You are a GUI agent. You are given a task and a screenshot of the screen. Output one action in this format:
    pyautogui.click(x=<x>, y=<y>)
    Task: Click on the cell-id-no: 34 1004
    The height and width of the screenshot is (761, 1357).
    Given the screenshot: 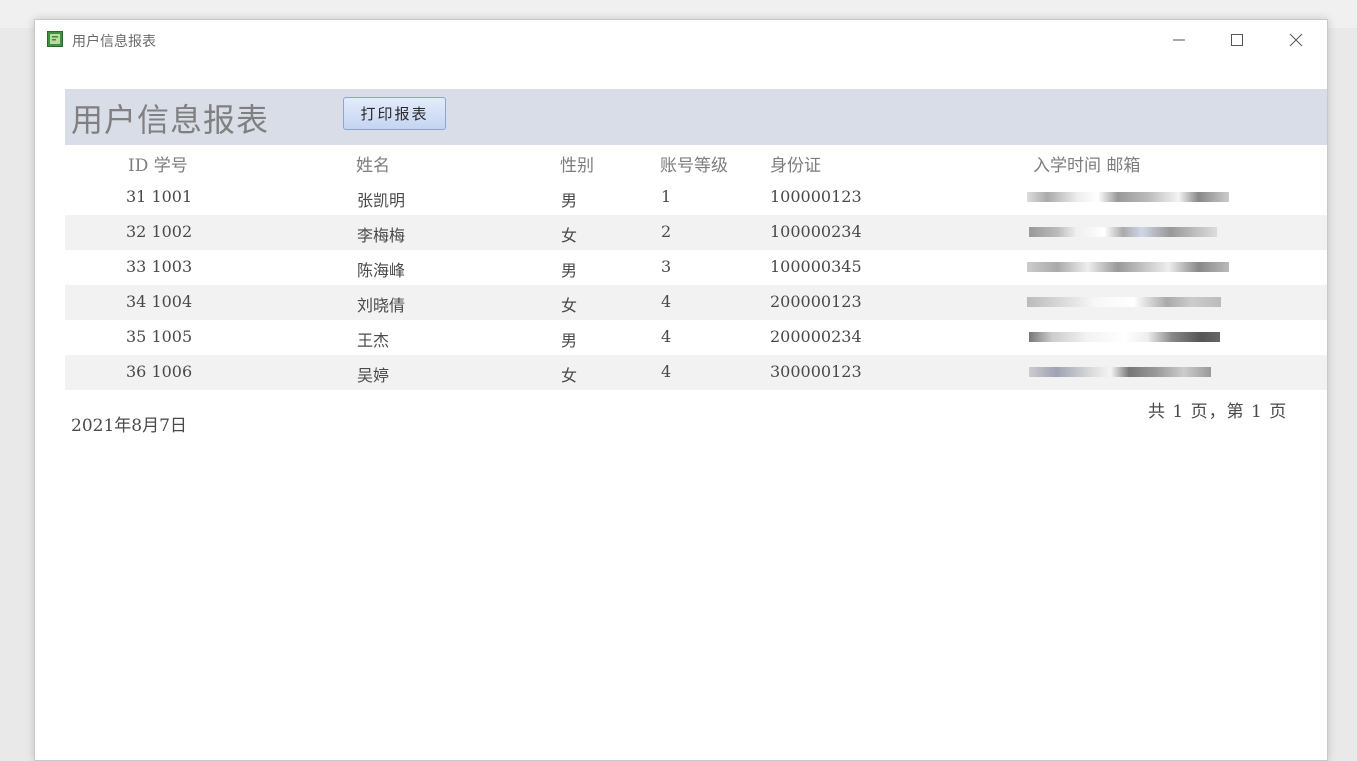 What is the action you would take?
    pyautogui.click(x=159, y=301)
    